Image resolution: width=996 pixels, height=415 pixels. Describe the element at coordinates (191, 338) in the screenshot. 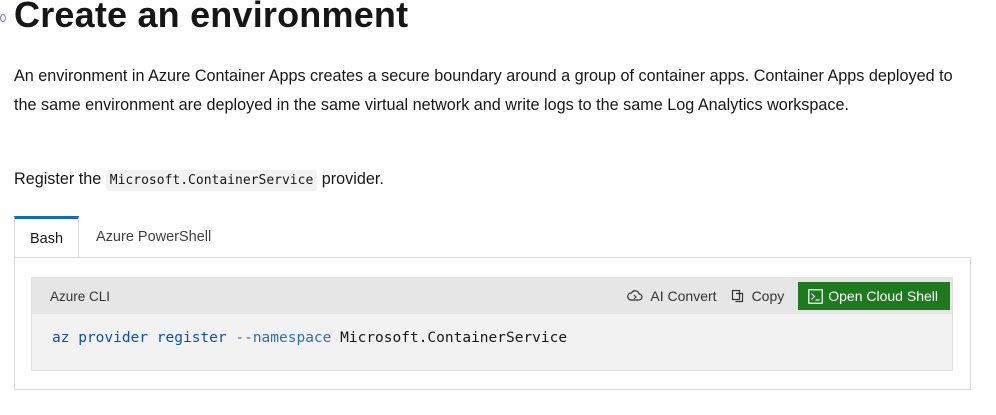

I see `code-token-register: register` at that location.